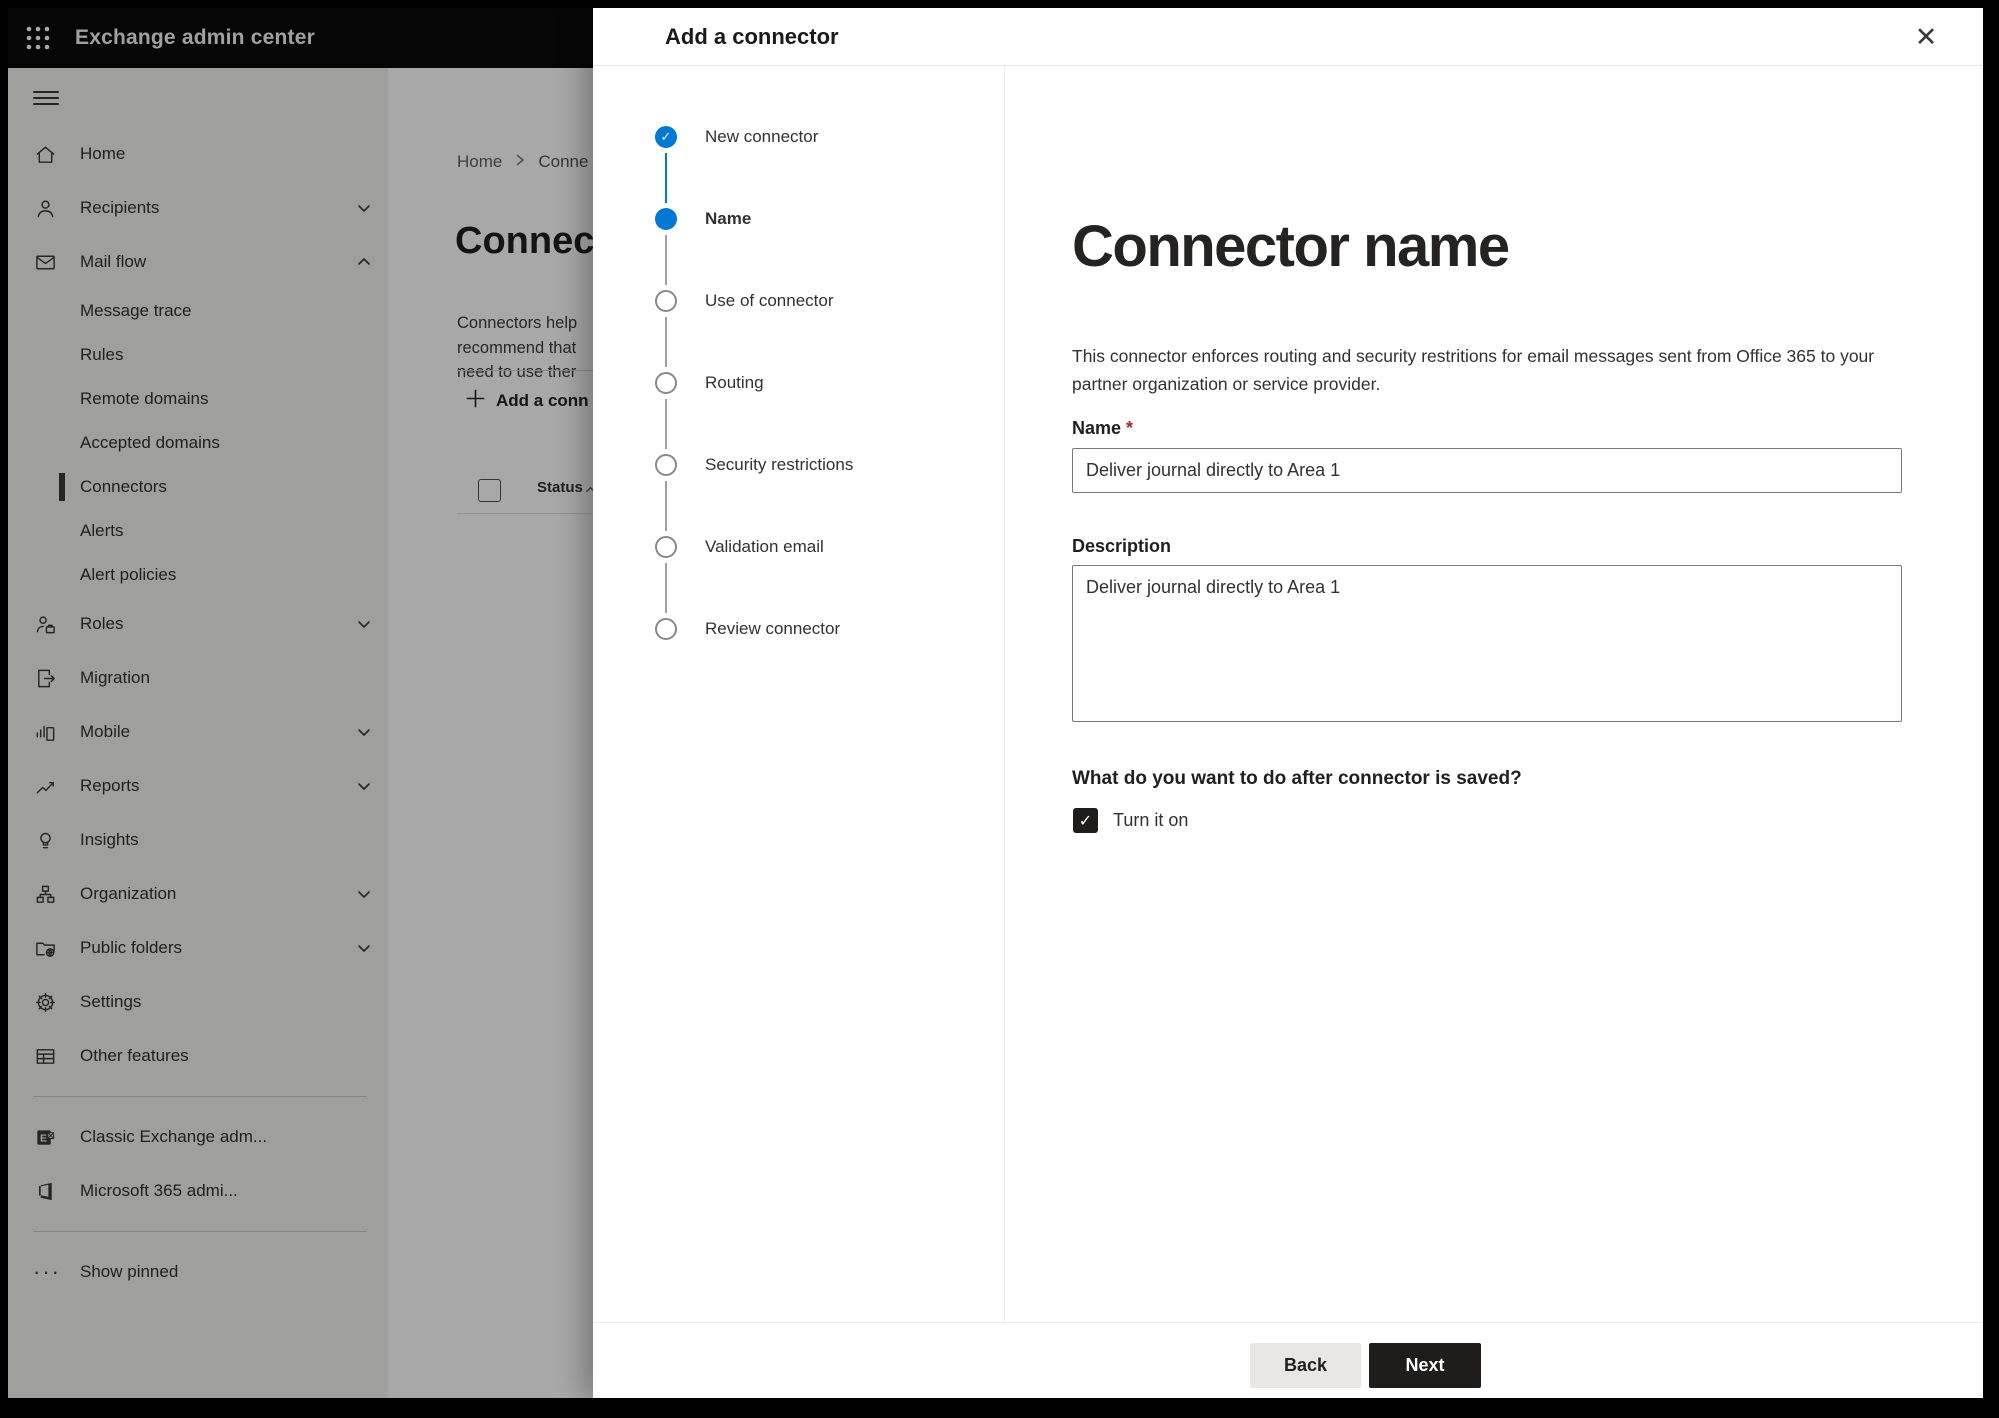 Image resolution: width=1999 pixels, height=1418 pixels. I want to click on panel-footer: Back Next, so click(1288, 1360).